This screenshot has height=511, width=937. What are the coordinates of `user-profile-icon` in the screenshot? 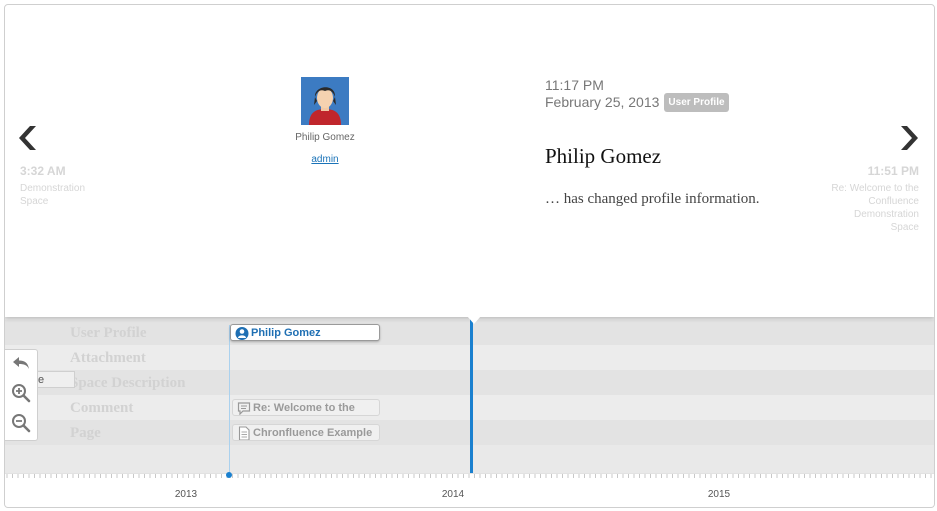 It's located at (242, 333).